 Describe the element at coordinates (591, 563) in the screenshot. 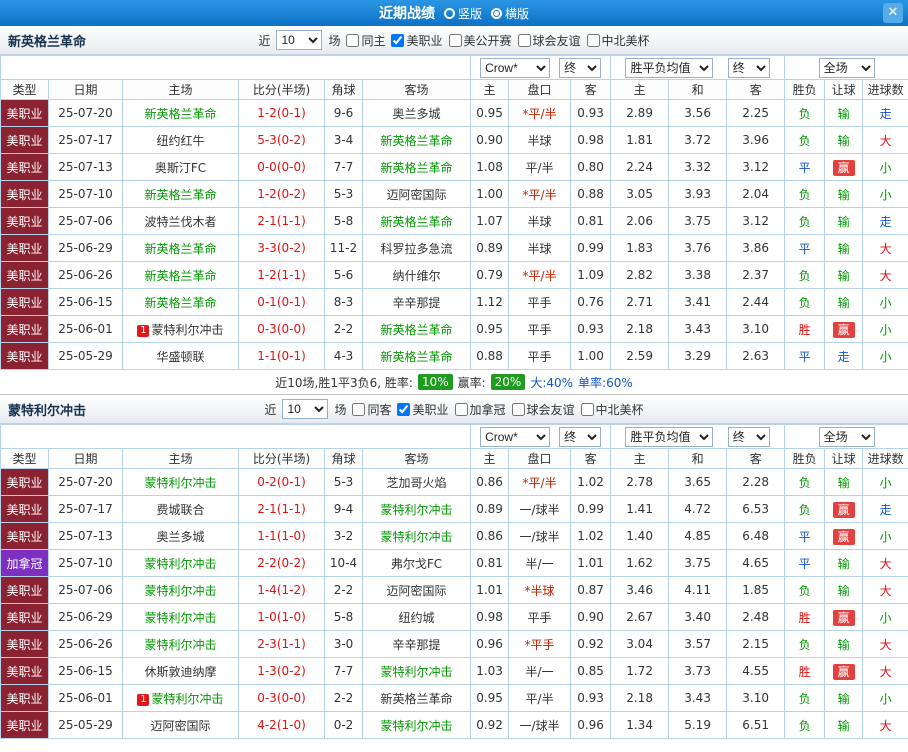

I see `odds-away-cell: 1.01` at that location.